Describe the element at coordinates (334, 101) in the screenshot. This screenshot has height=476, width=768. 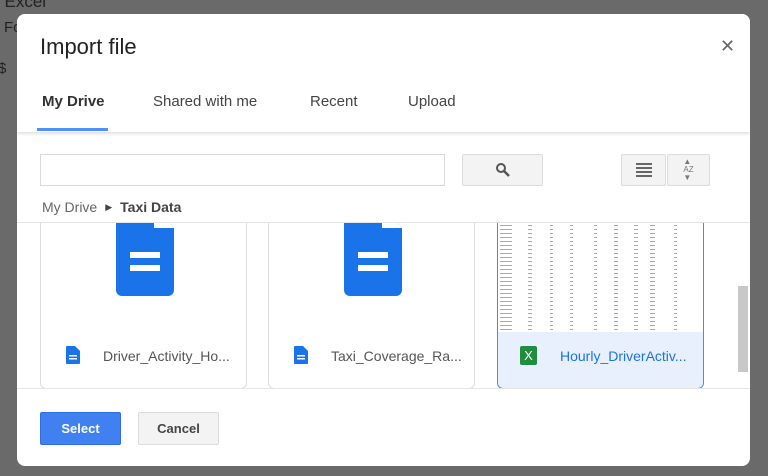
I see `tab-recent: Recent` at that location.